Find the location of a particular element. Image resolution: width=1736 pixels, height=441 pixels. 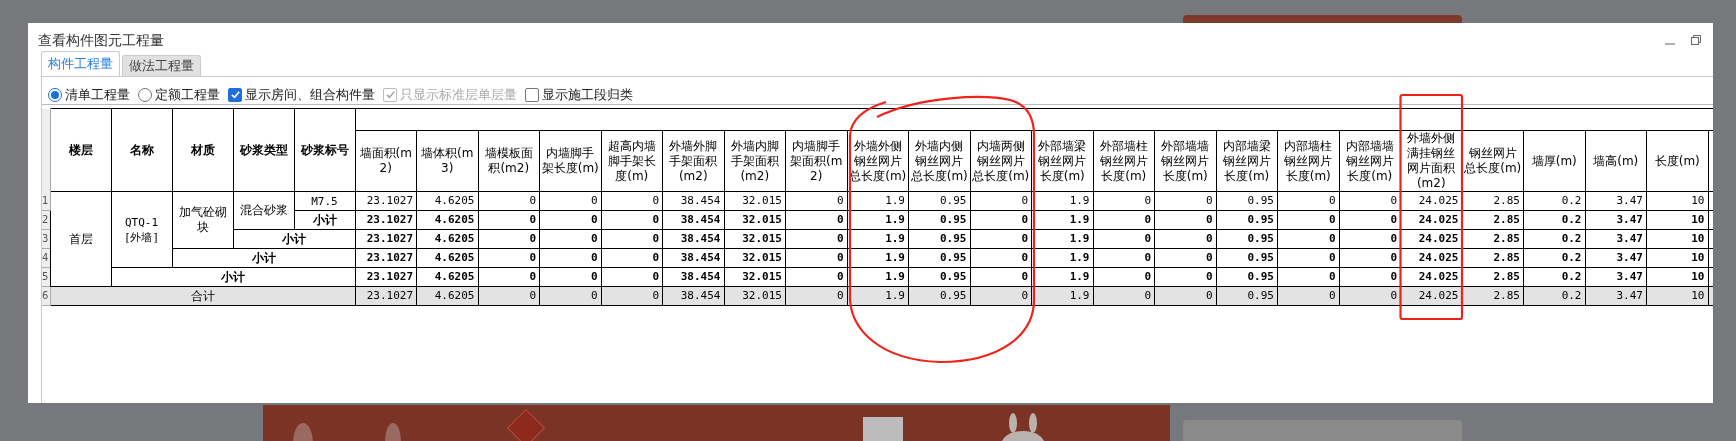

column-header: 内墙脚手架长度(m) is located at coordinates (570, 160).